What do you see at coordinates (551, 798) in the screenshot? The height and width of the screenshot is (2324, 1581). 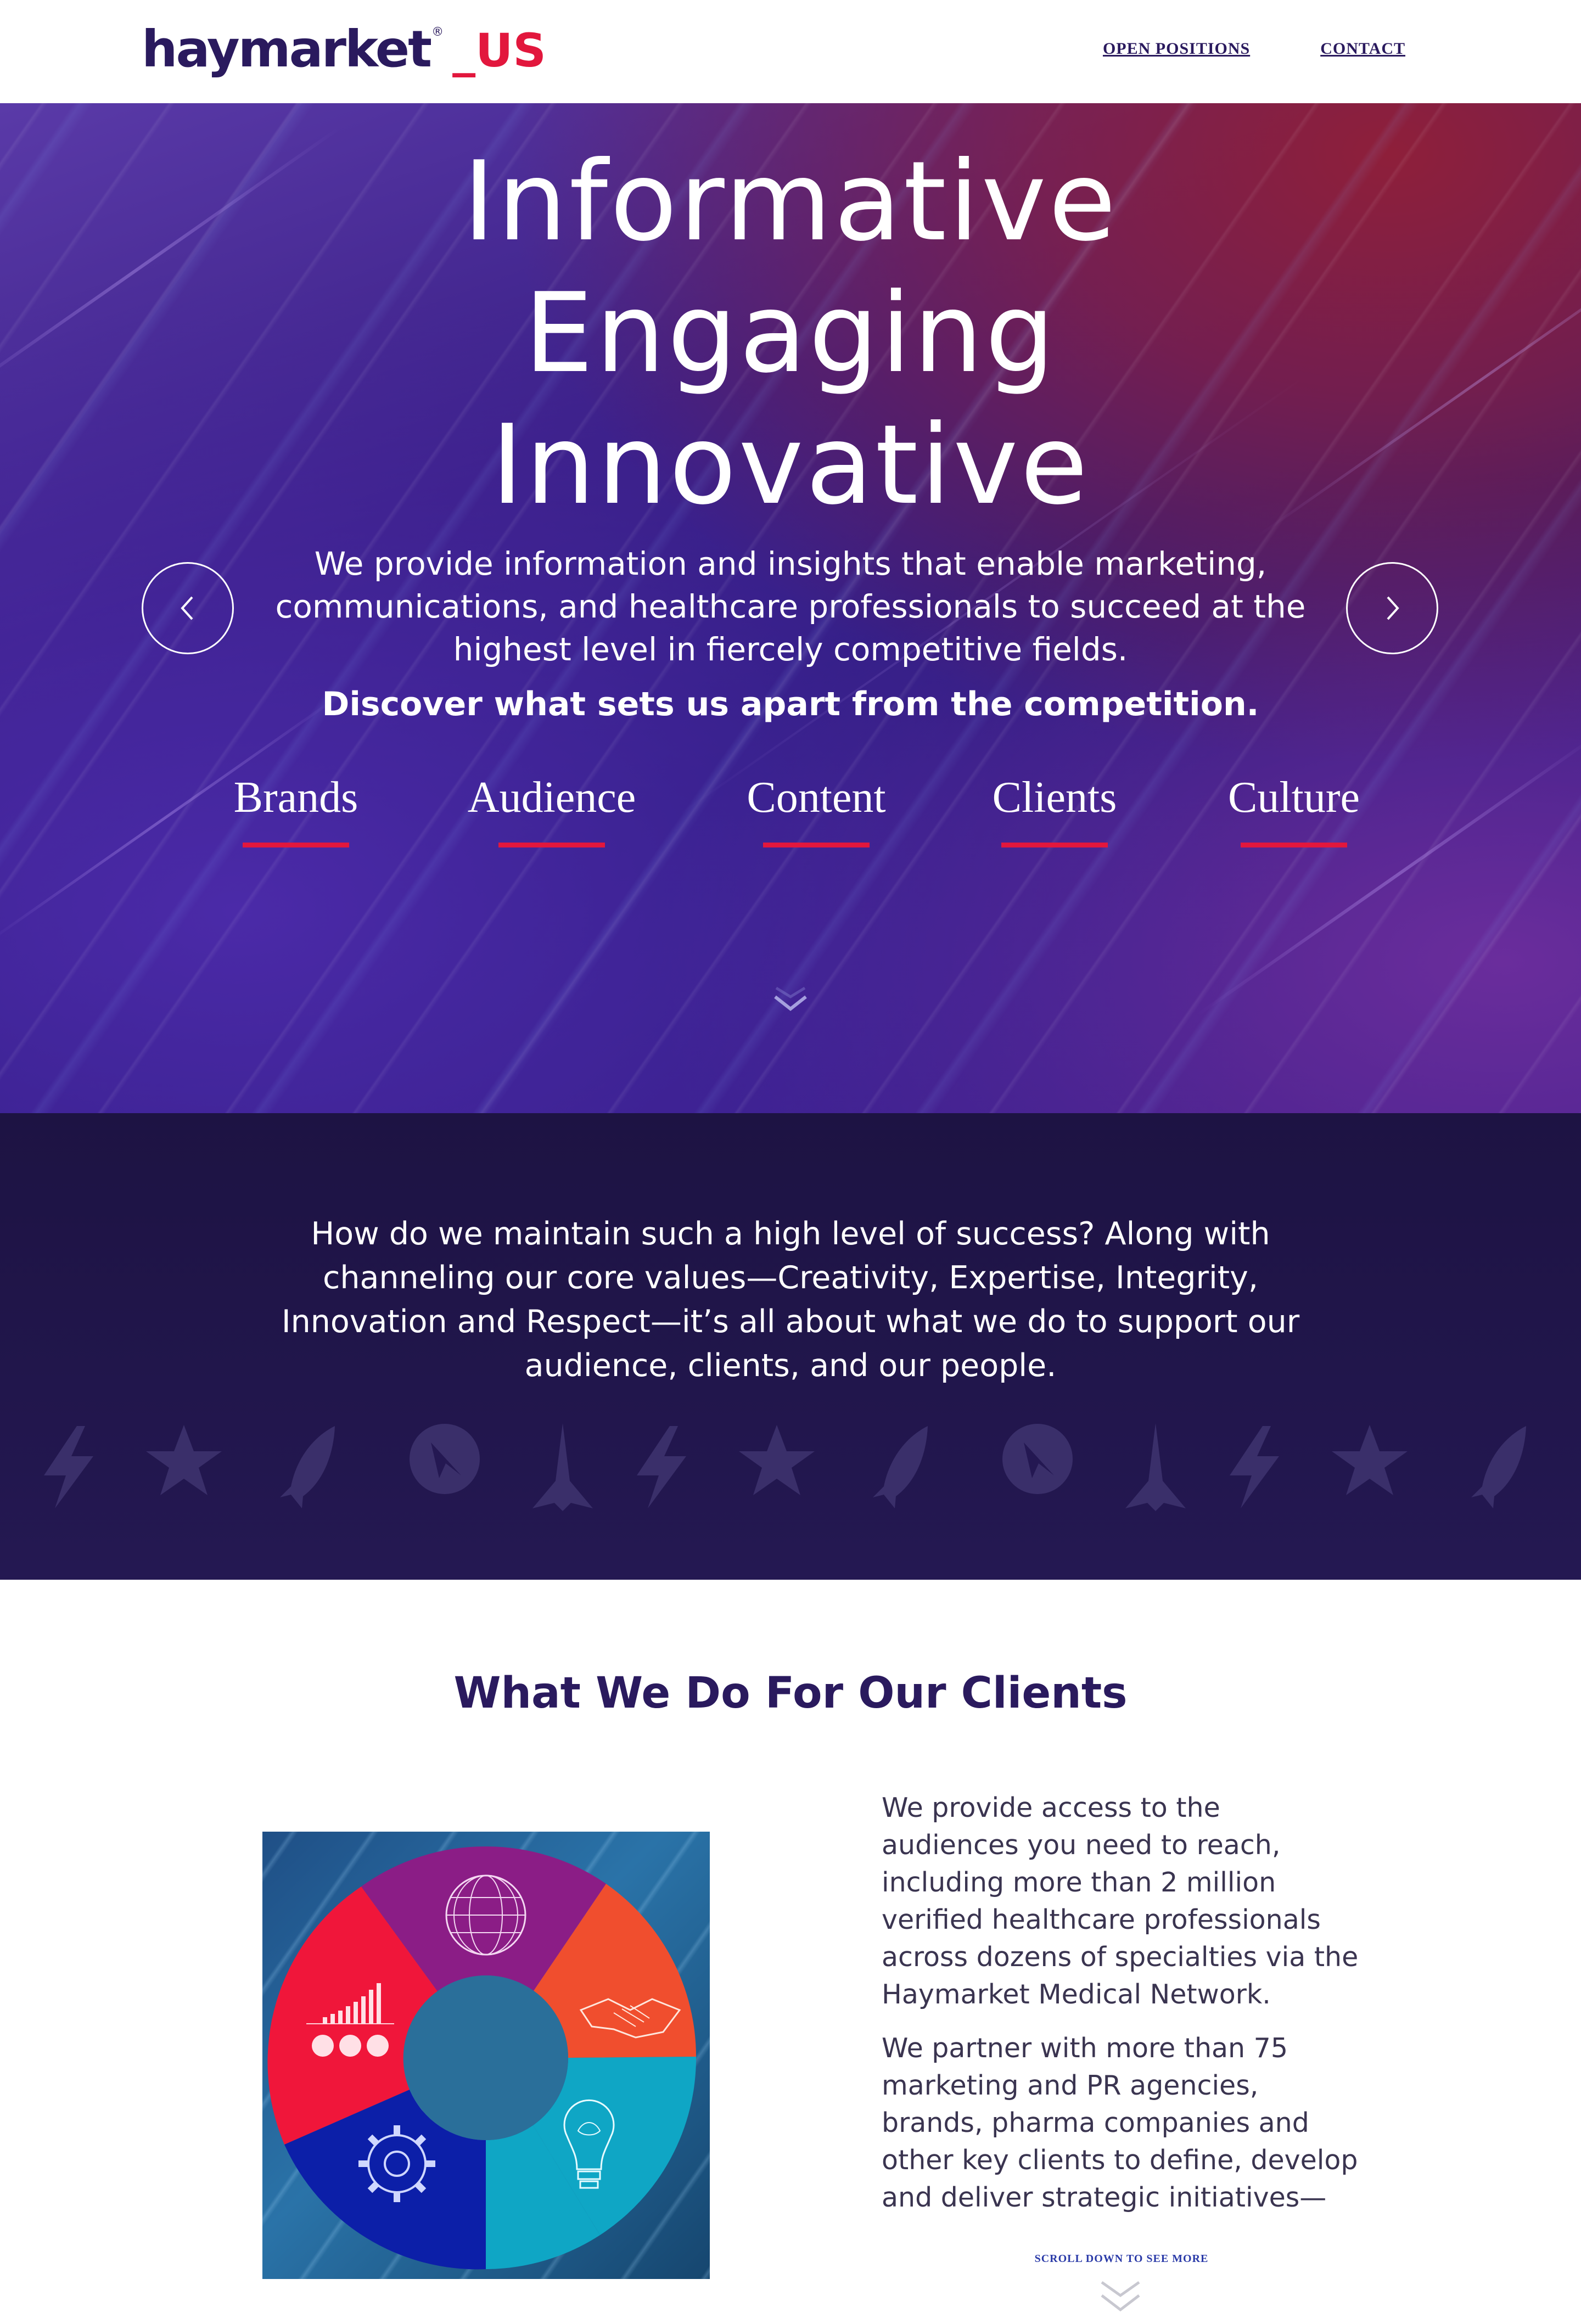 I see `tab-label: Audience` at bounding box center [551, 798].